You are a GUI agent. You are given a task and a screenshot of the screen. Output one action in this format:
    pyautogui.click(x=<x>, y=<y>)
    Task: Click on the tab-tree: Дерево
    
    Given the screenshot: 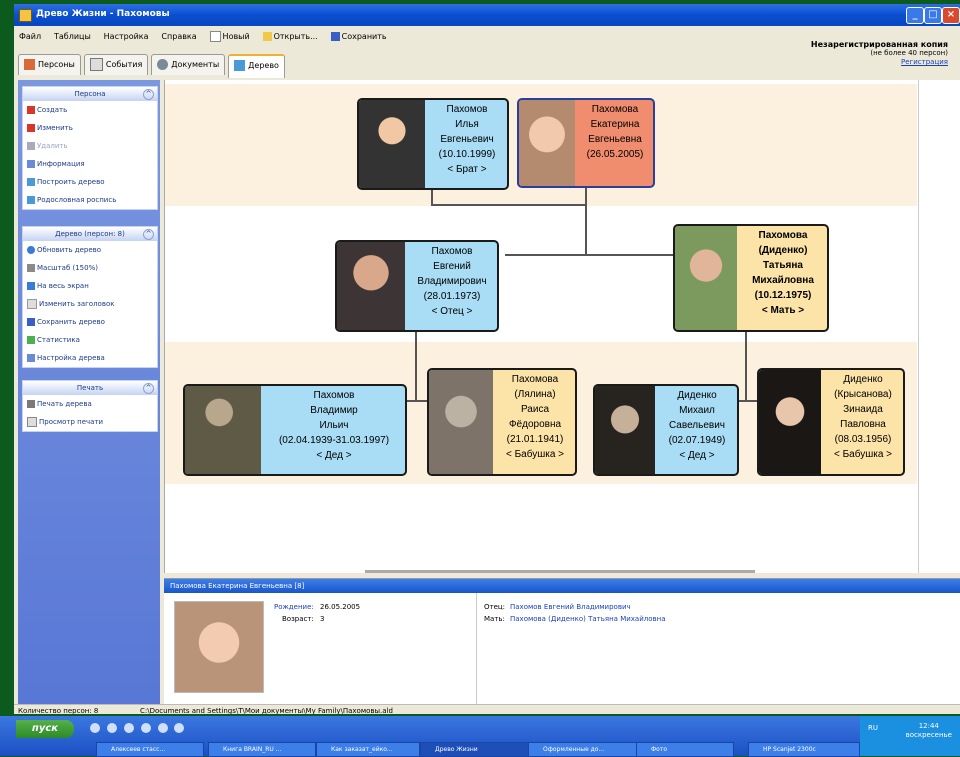 What is the action you would take?
    pyautogui.click(x=256, y=66)
    